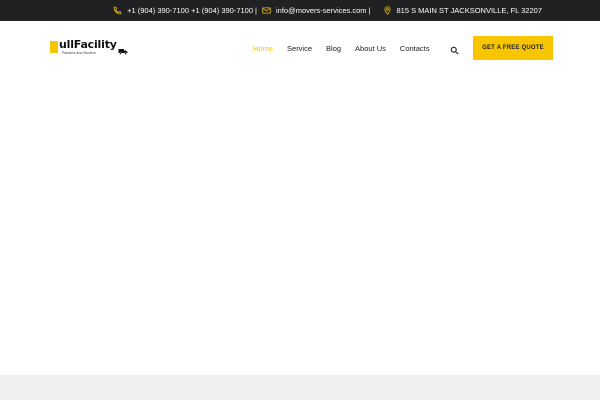 The image size is (600, 400). I want to click on nav-home: Home, so click(263, 48).